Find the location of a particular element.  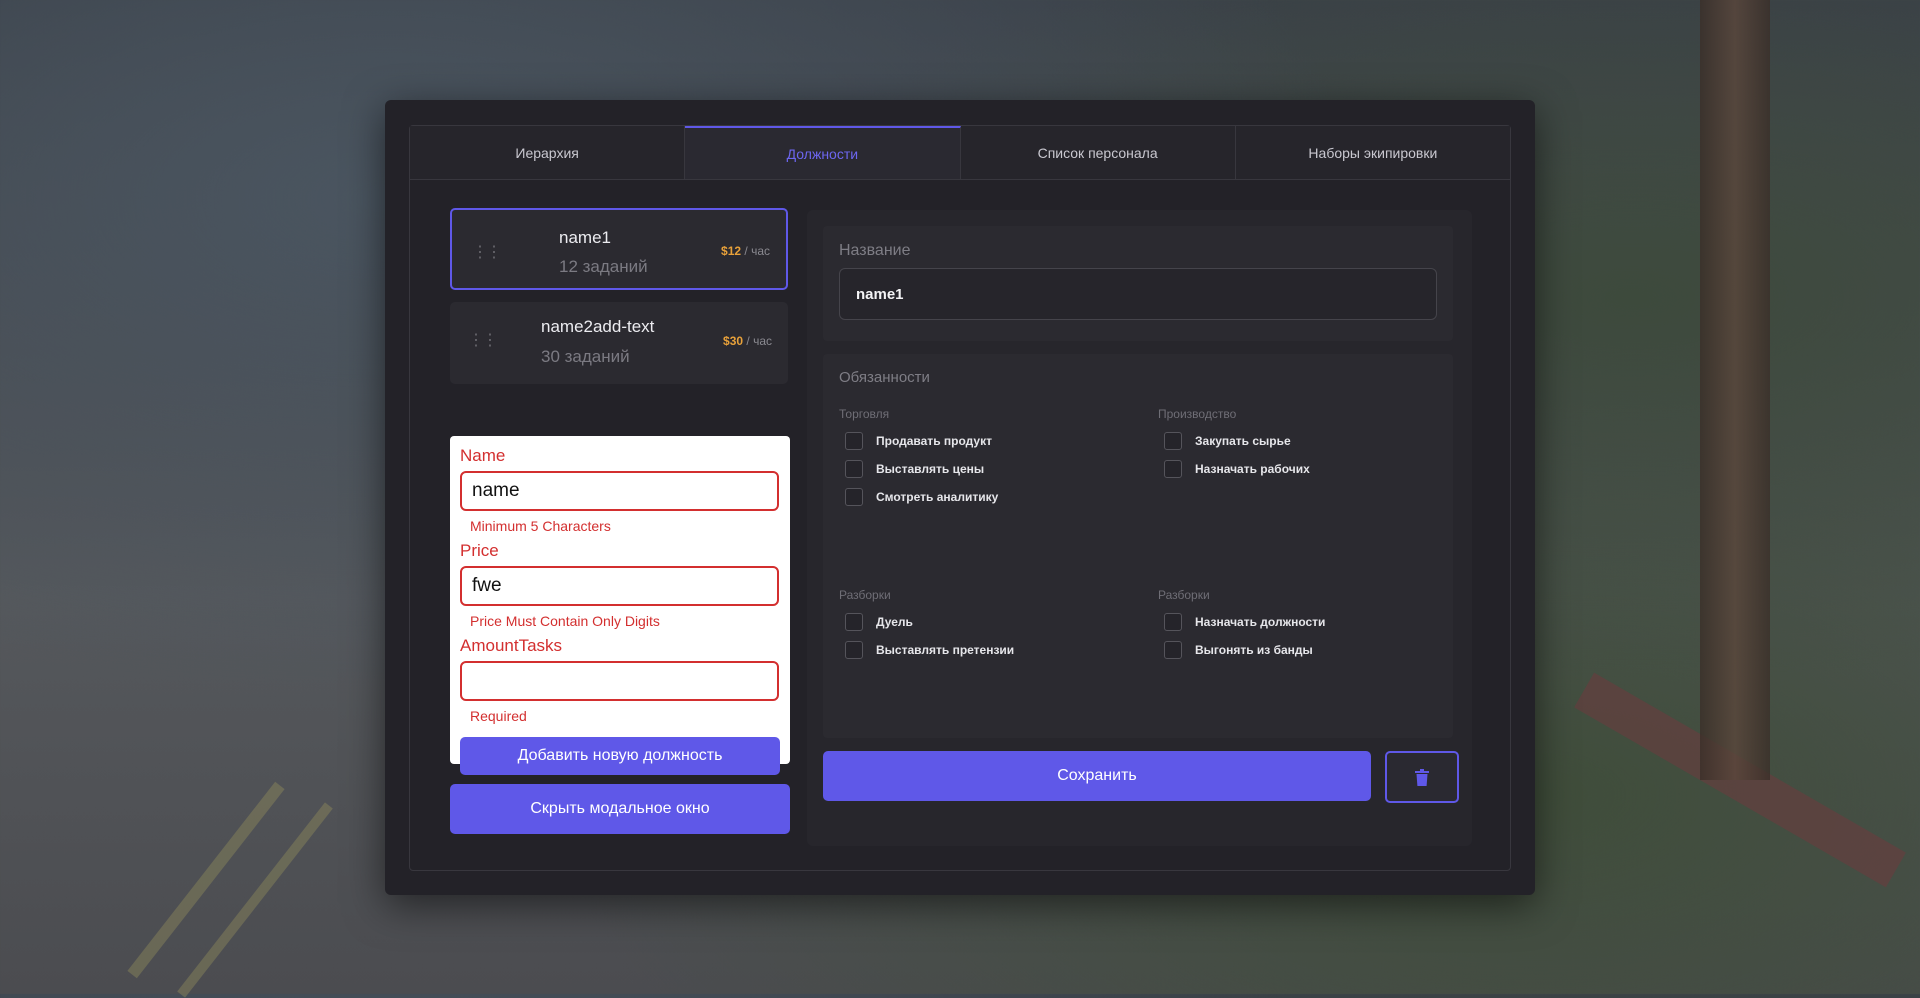

price-amount: $30 is located at coordinates (733, 341).